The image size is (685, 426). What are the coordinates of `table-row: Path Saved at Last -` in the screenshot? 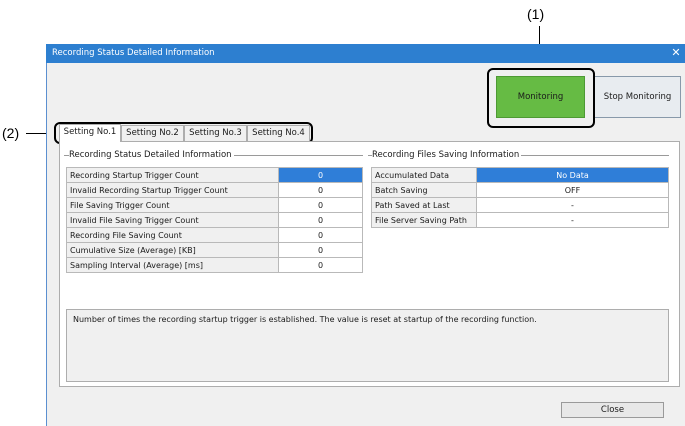 It's located at (520, 205).